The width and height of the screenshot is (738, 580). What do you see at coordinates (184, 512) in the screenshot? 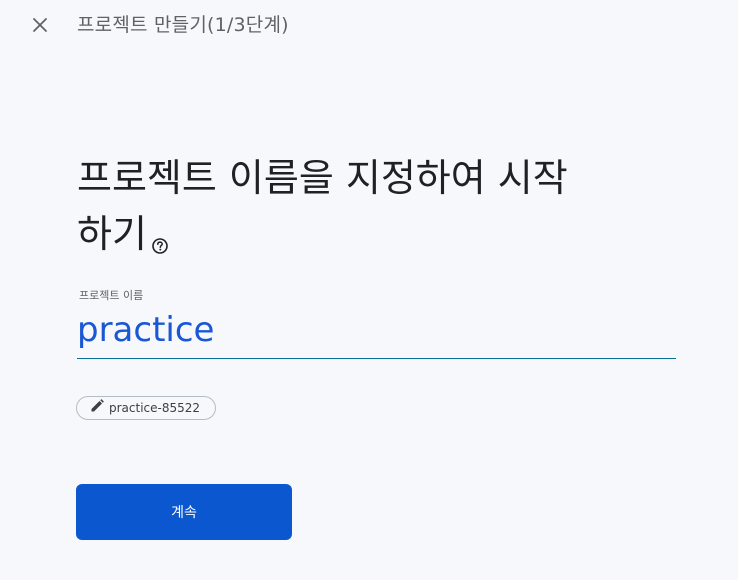
I see `continue-button: 계속` at bounding box center [184, 512].